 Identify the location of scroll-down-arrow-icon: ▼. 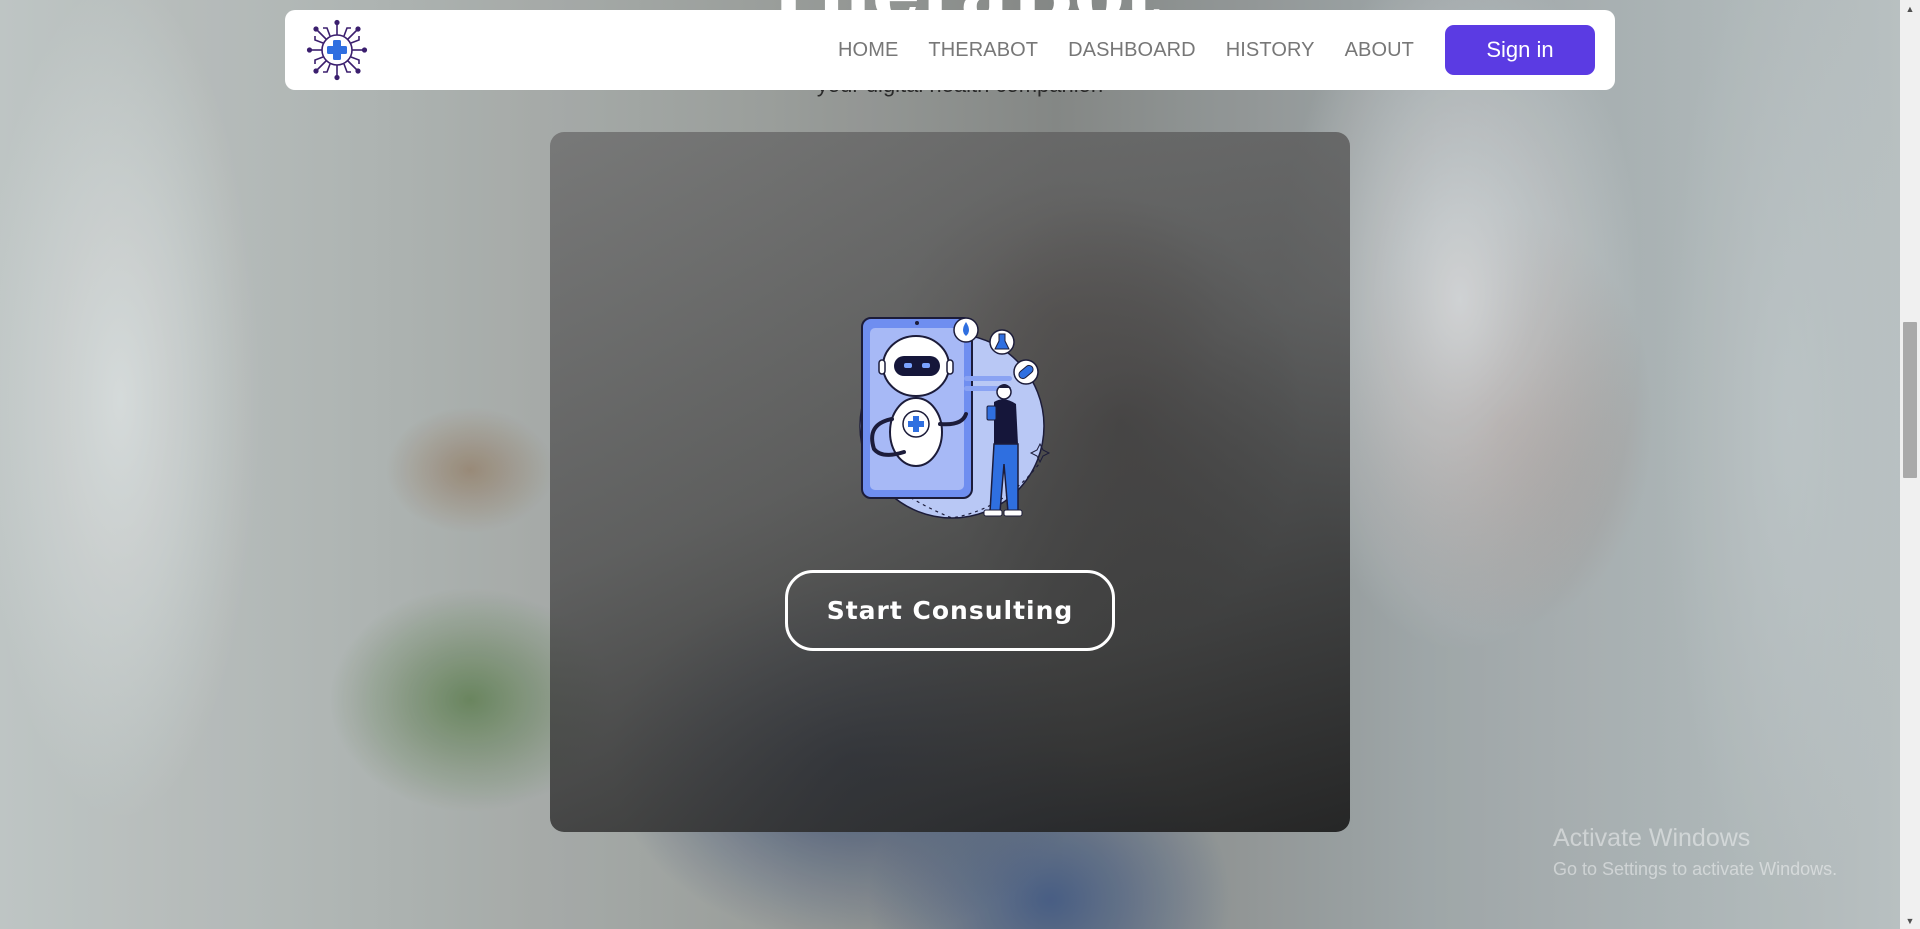
(1910, 920).